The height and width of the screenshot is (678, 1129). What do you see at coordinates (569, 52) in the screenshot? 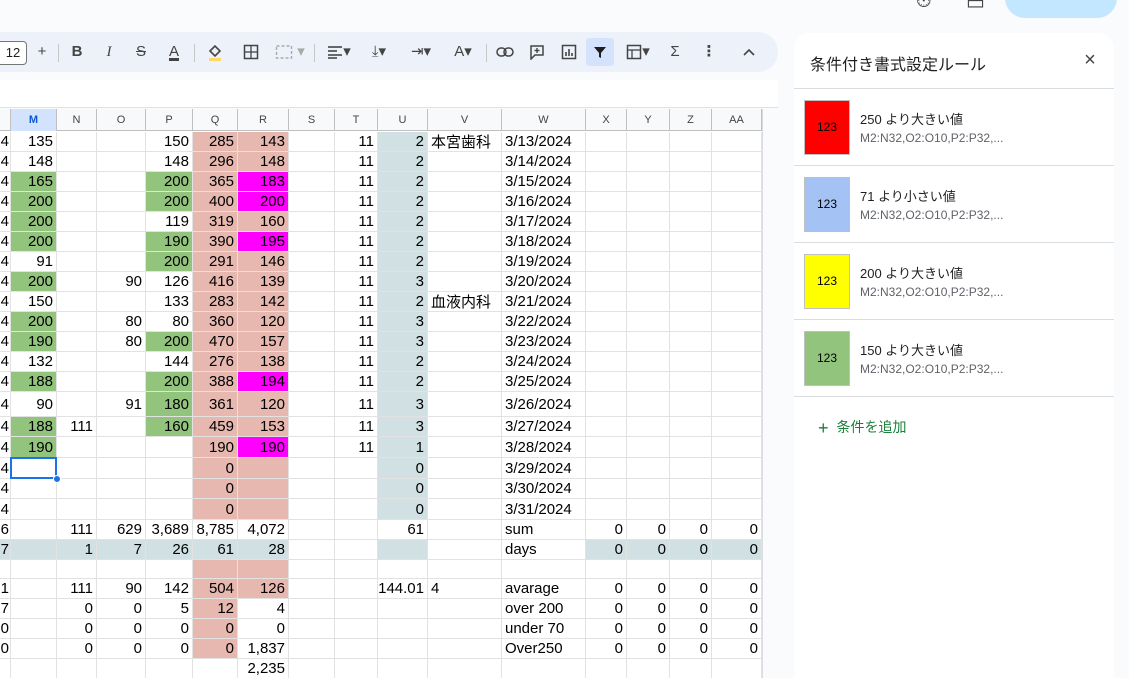
I see `chart-icon` at bounding box center [569, 52].